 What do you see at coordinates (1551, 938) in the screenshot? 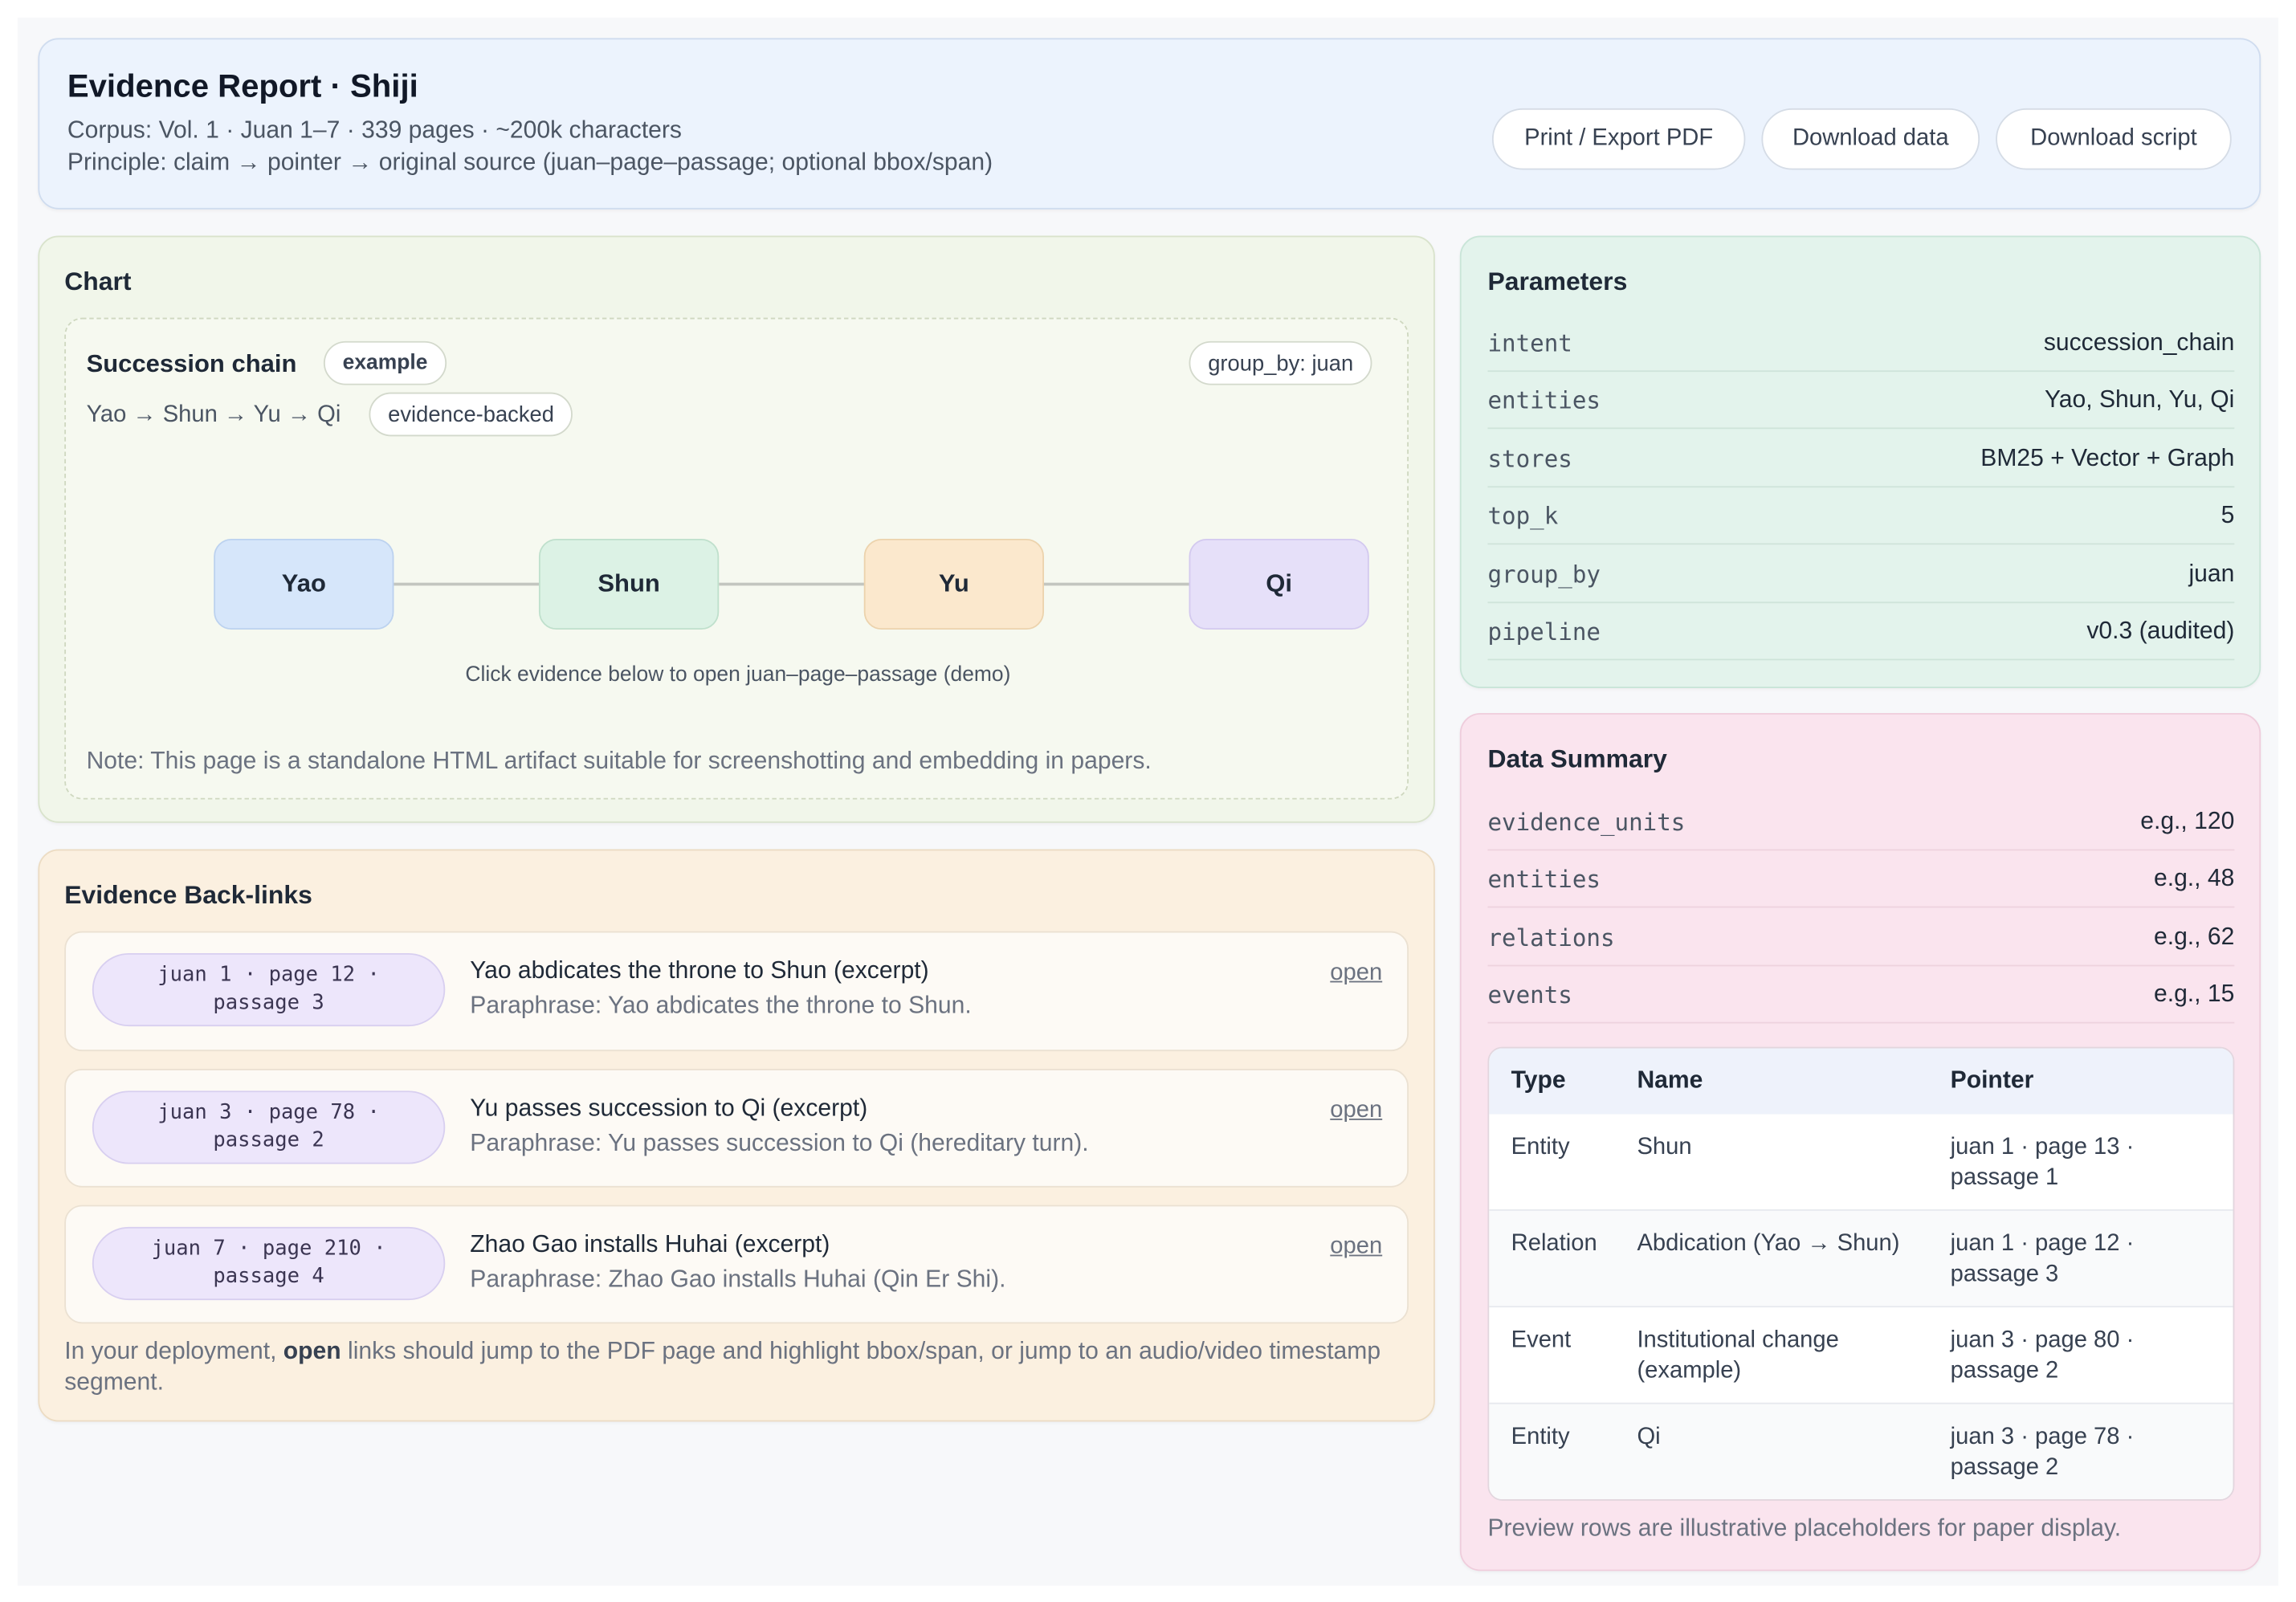
I see `summary-key: relations` at bounding box center [1551, 938].